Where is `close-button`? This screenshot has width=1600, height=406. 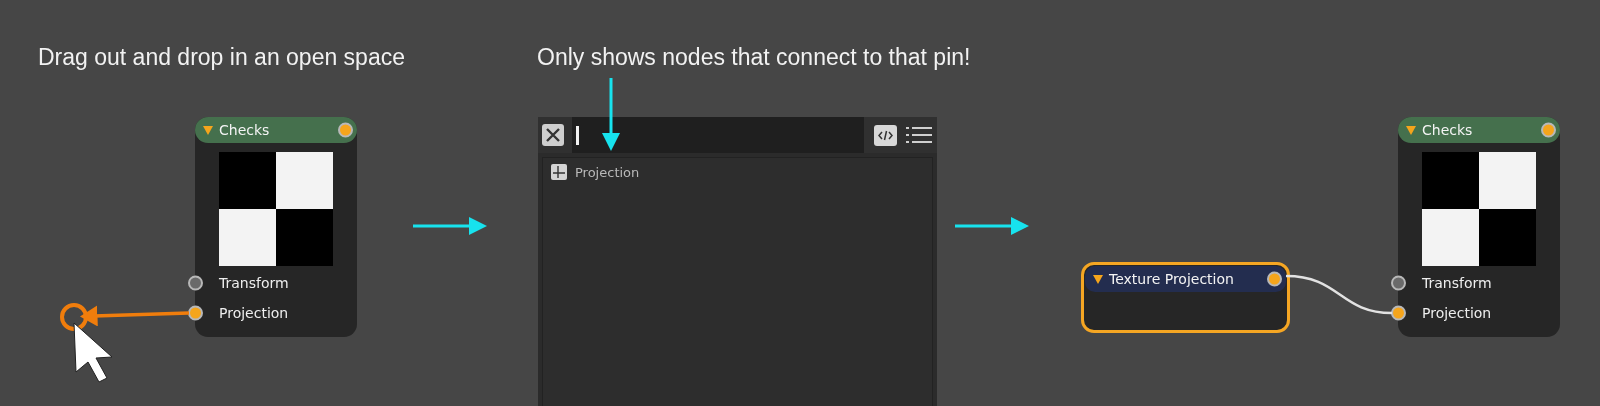 close-button is located at coordinates (553, 135).